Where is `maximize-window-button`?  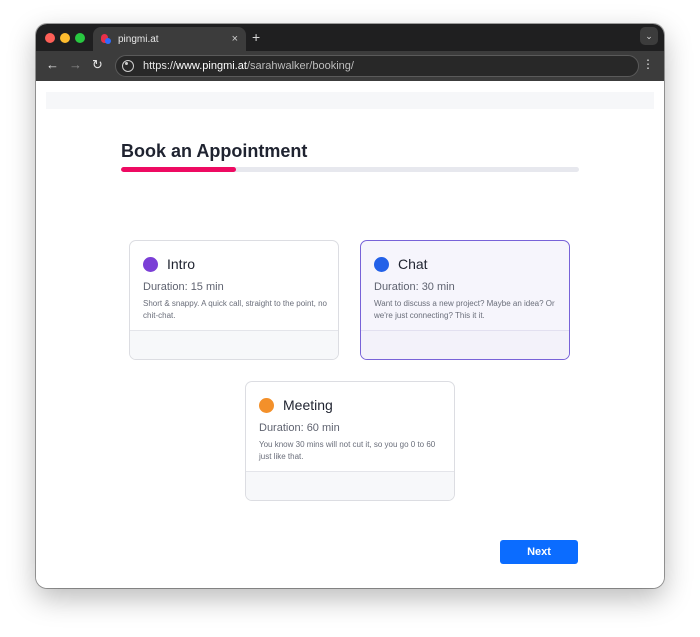
maximize-window-button is located at coordinates (80, 38).